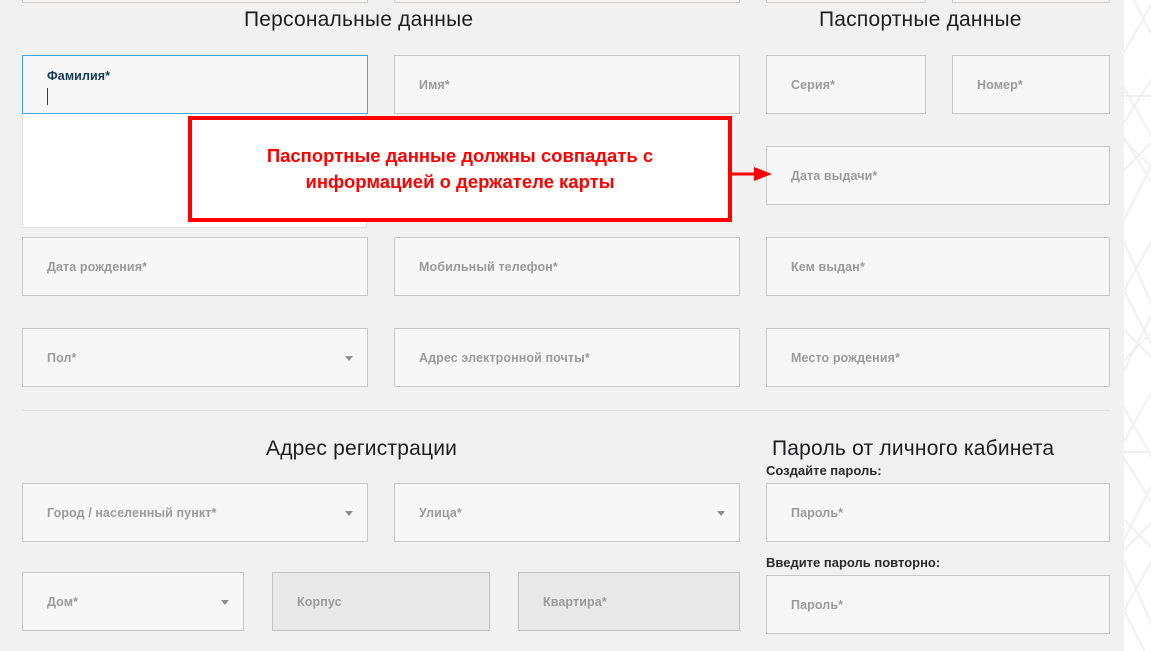 This screenshot has width=1151, height=651. I want to click on cut-off-fields-row, so click(562, 2).